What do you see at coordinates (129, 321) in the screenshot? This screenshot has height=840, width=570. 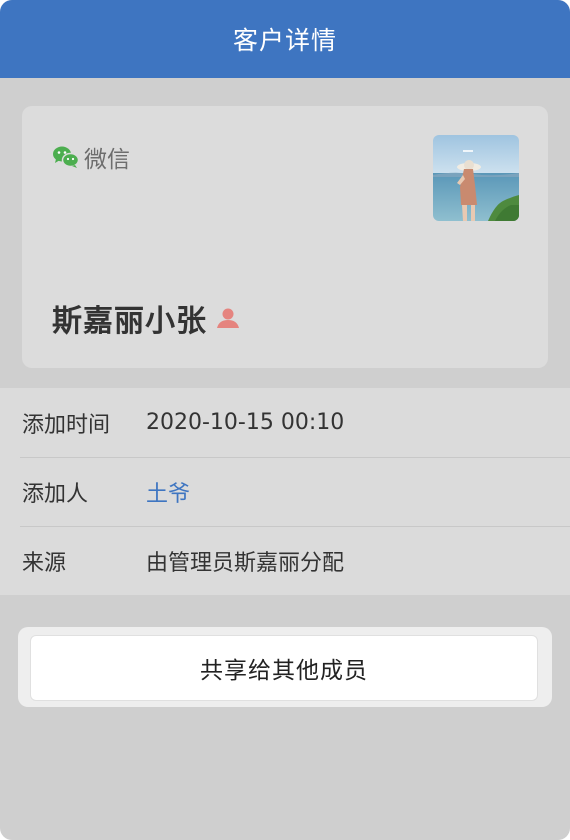 I see `customer-name: 斯嘉丽小张` at bounding box center [129, 321].